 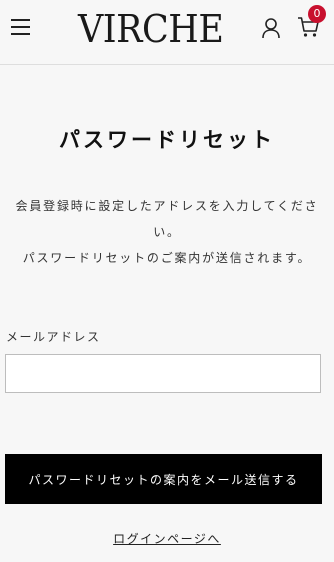 What do you see at coordinates (167, 258) in the screenshot?
I see `description-line-2: パスワードリセットのご案内が送信されます。` at bounding box center [167, 258].